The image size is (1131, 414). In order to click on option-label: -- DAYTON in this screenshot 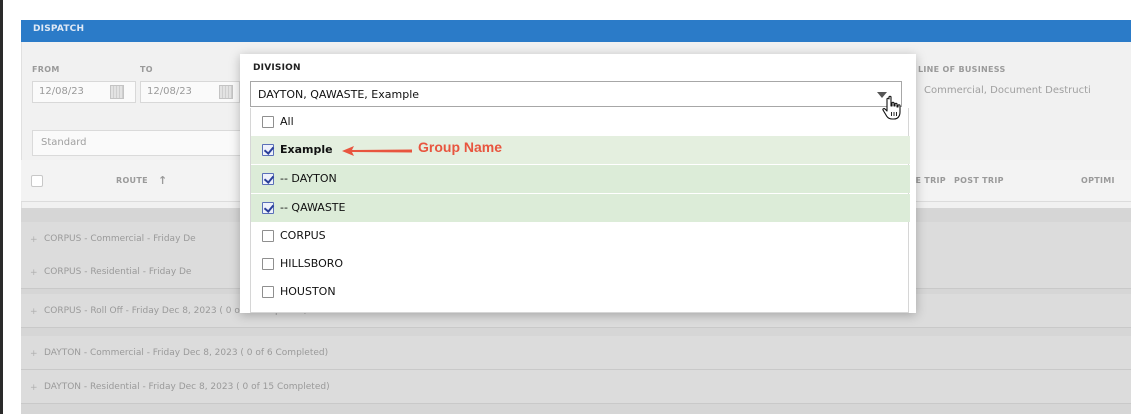, I will do `click(308, 178)`.